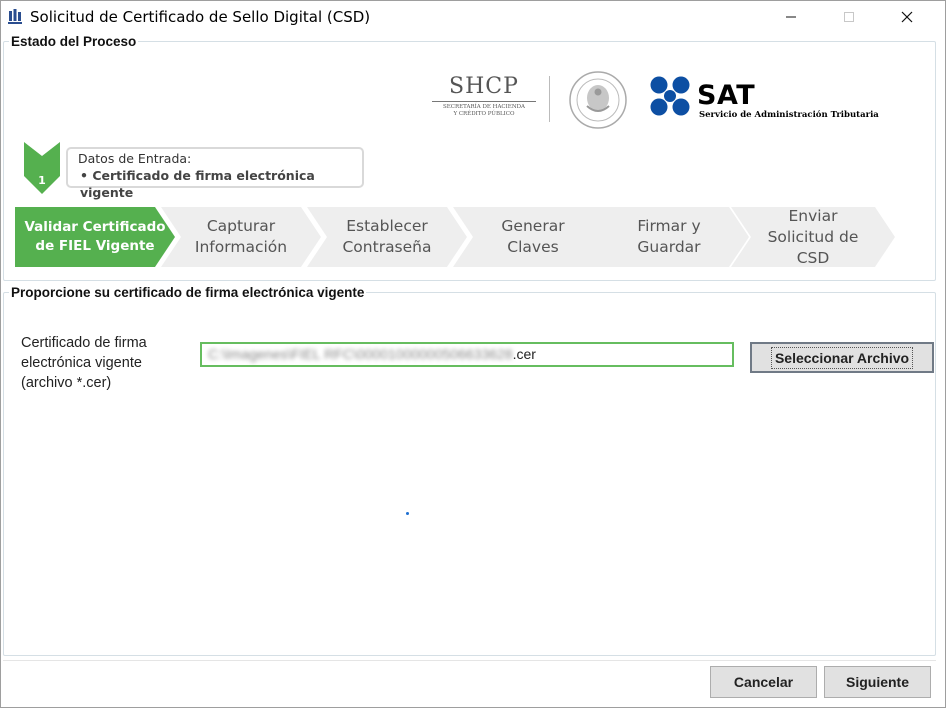 This screenshot has width=946, height=708. What do you see at coordinates (484, 107) in the screenshot?
I see `shcp-logo-sub1: SECRETARÍA DE HACIENDA` at bounding box center [484, 107].